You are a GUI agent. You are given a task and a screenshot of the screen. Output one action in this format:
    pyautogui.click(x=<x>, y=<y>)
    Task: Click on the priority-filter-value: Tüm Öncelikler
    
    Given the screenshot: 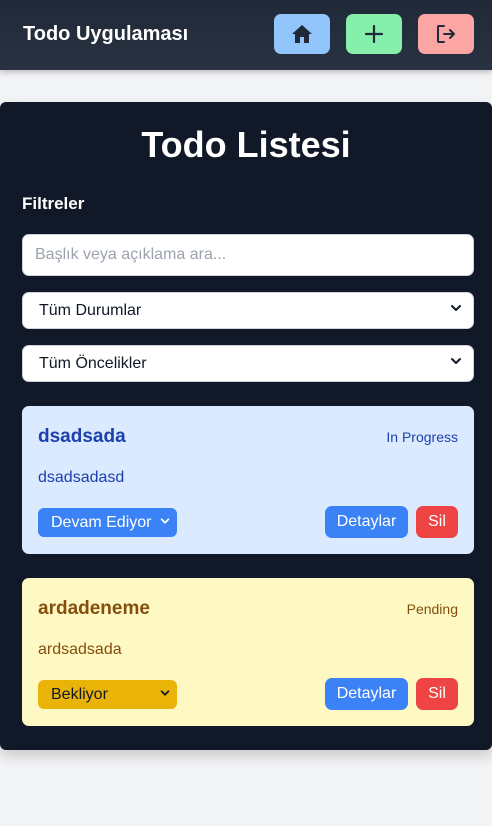 What is the action you would take?
    pyautogui.click(x=93, y=363)
    